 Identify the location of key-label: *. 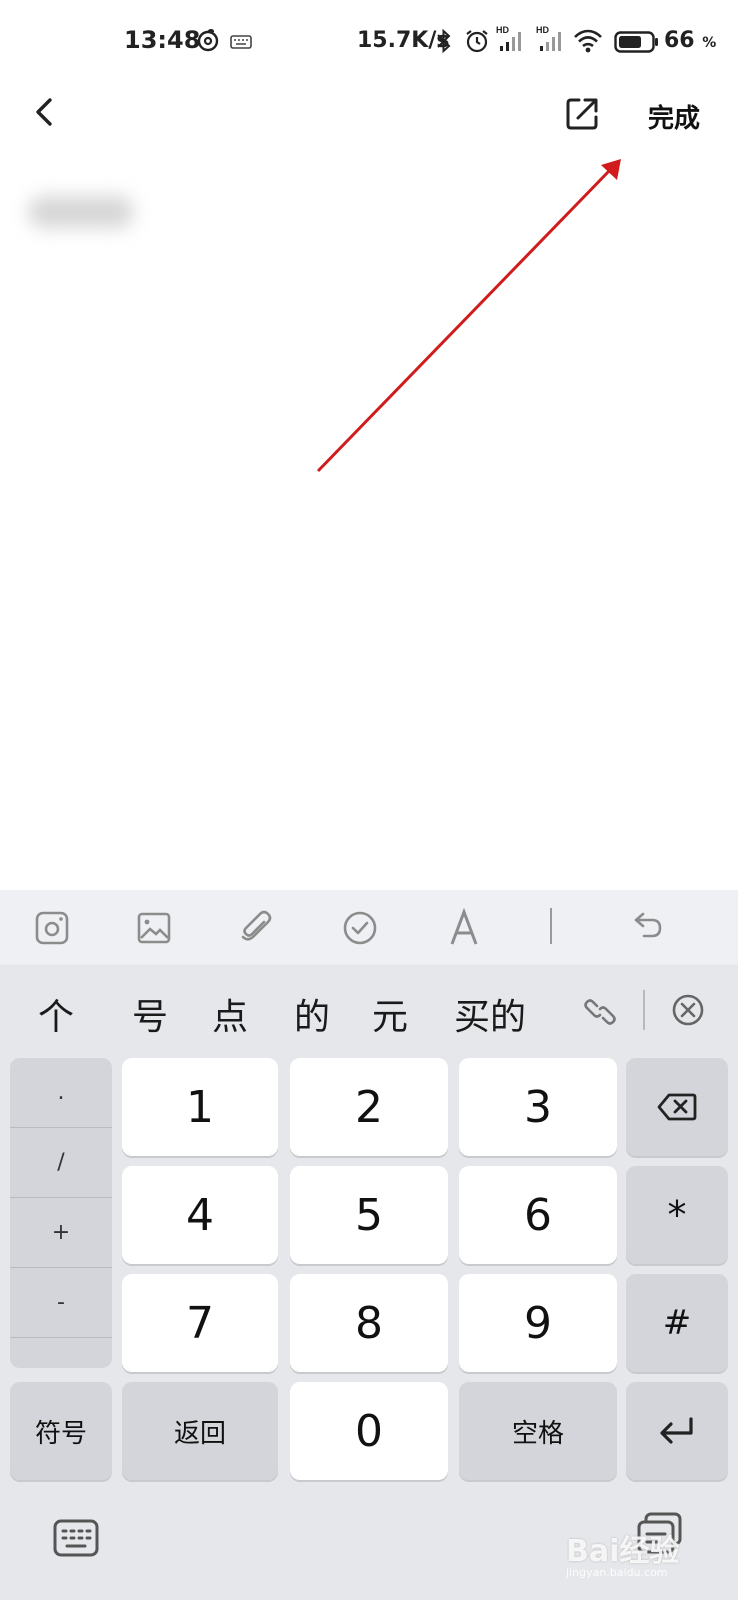
(677, 1215).